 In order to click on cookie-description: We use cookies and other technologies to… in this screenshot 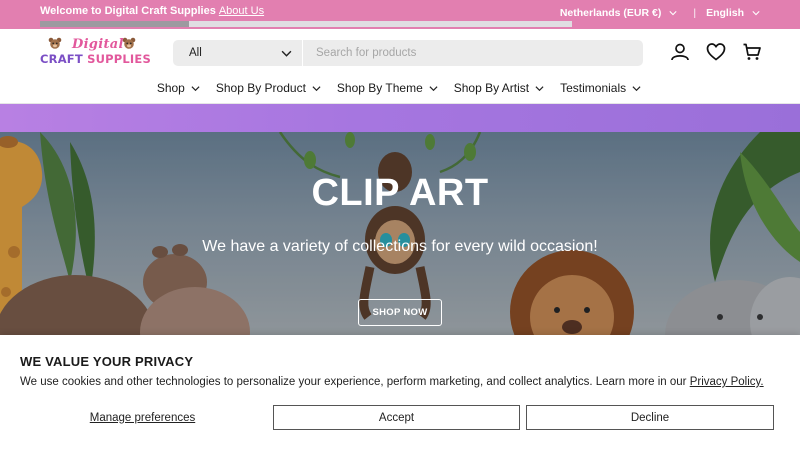, I will do `click(355, 382)`.